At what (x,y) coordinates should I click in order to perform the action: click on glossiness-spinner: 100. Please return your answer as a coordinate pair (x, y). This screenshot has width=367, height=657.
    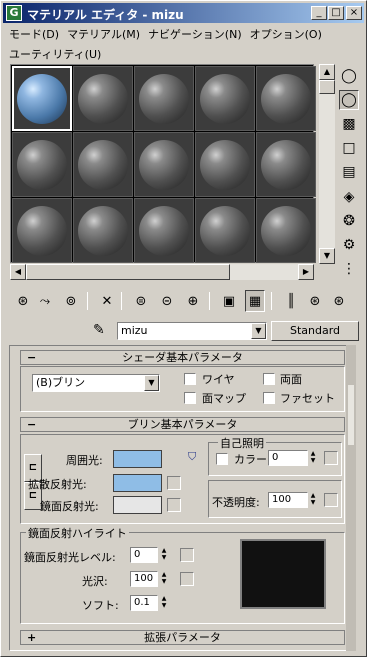
    Looking at the image, I should click on (144, 579).